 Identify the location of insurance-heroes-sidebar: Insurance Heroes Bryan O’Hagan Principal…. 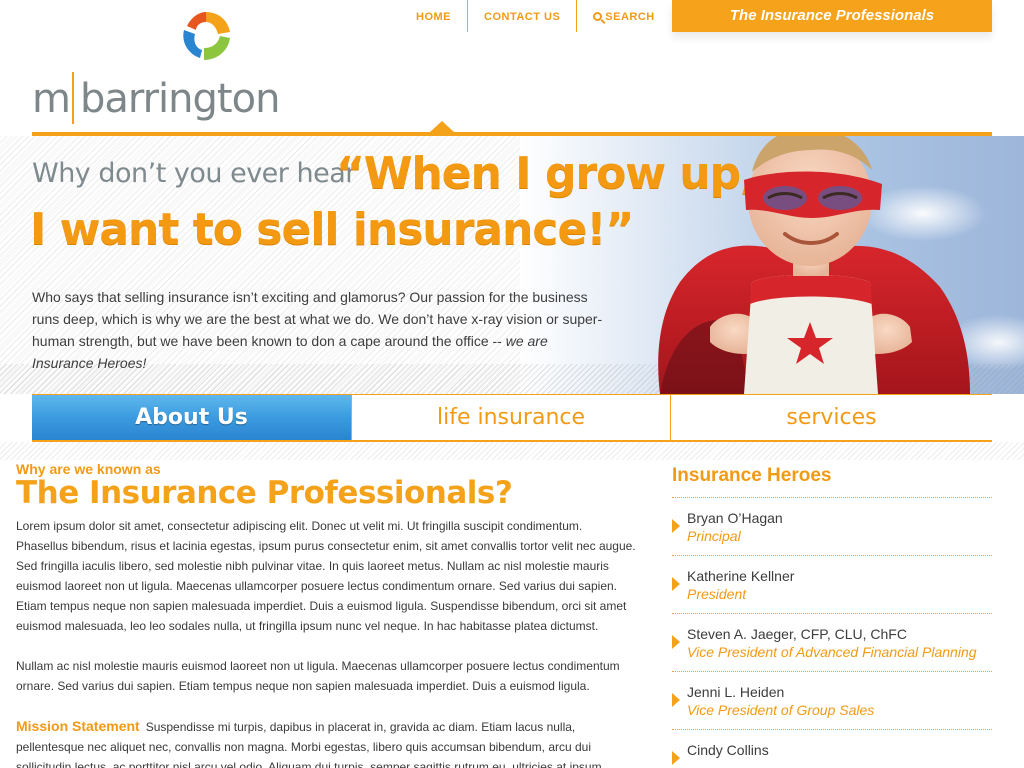
(832, 614).